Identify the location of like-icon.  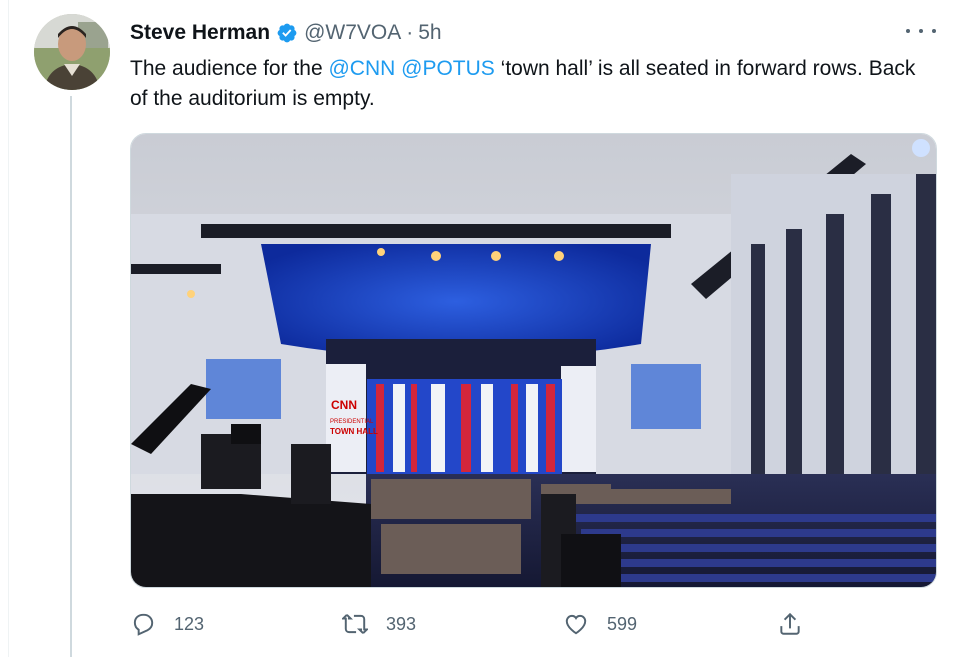
(576, 624).